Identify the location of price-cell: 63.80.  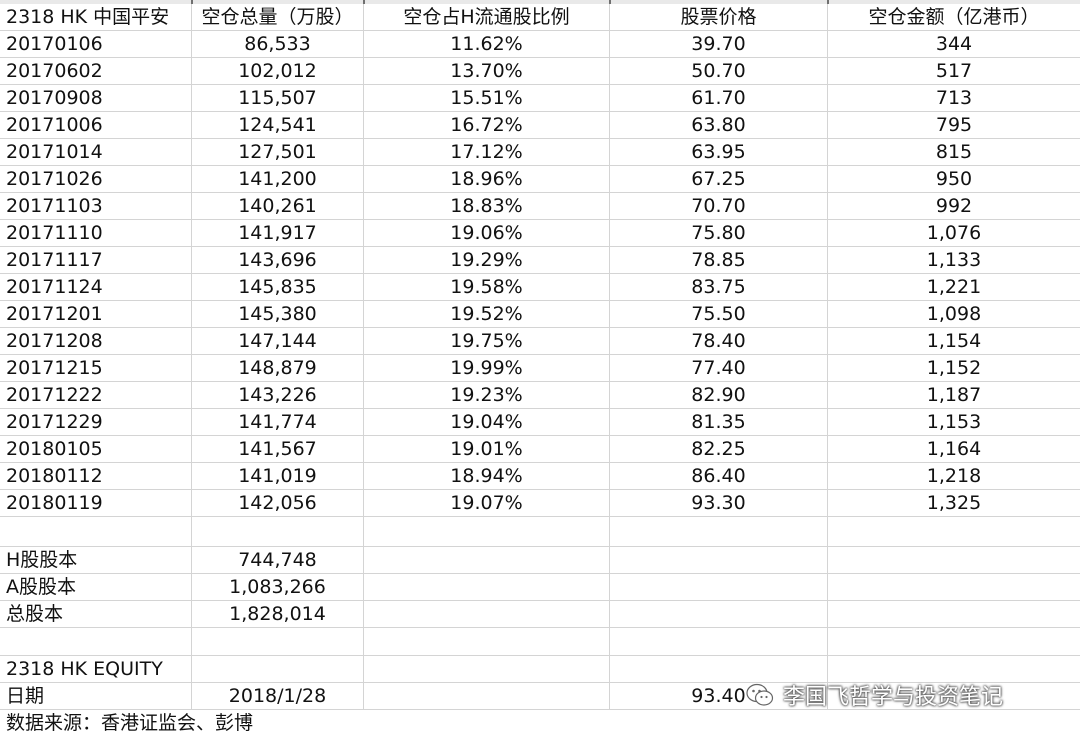
(719, 125).